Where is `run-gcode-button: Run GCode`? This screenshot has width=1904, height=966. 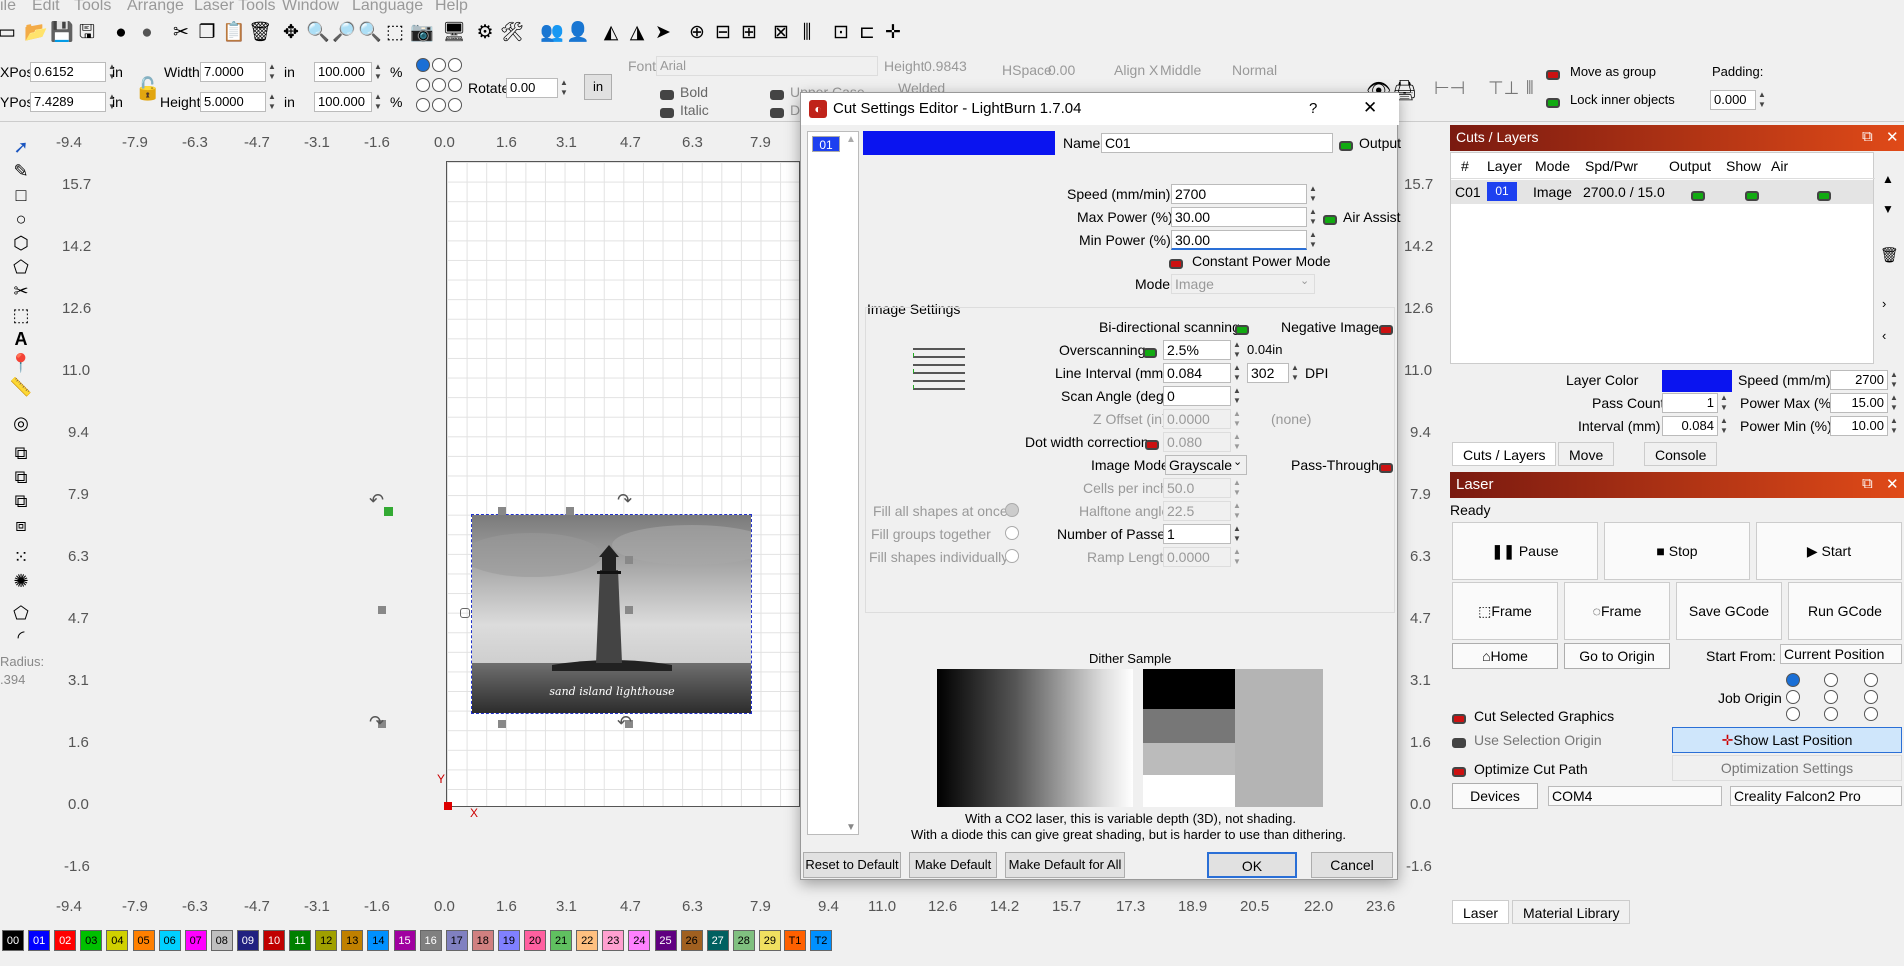 run-gcode-button: Run GCode is located at coordinates (1845, 611).